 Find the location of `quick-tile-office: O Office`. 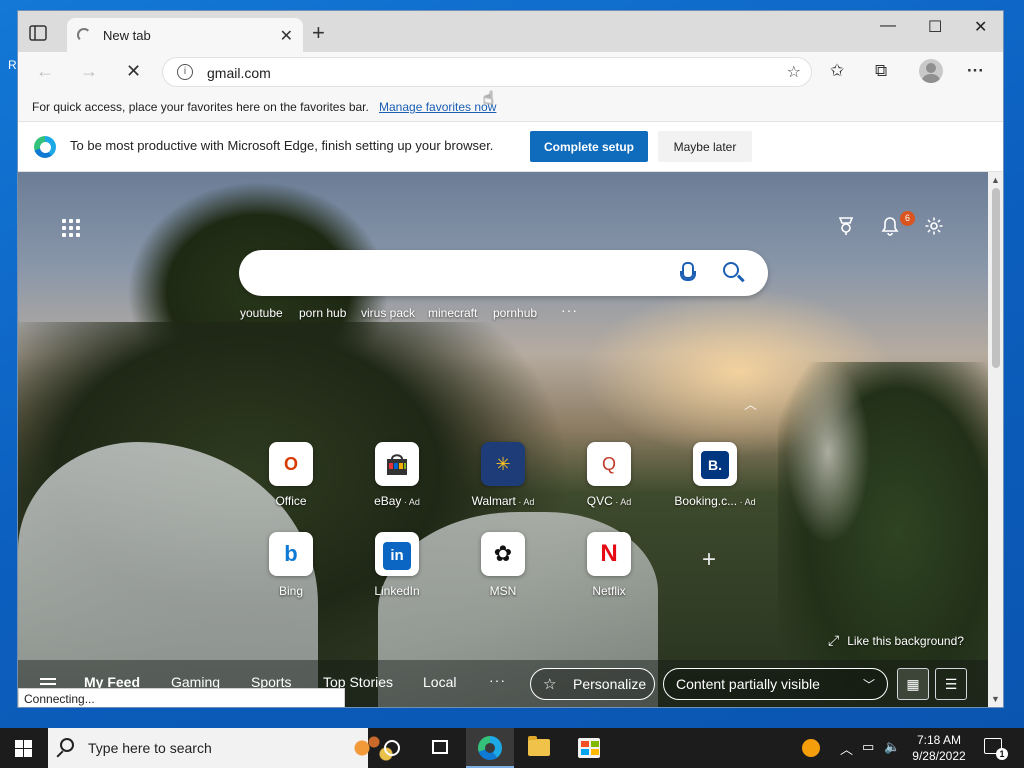

quick-tile-office: O Office is located at coordinates (291, 482).